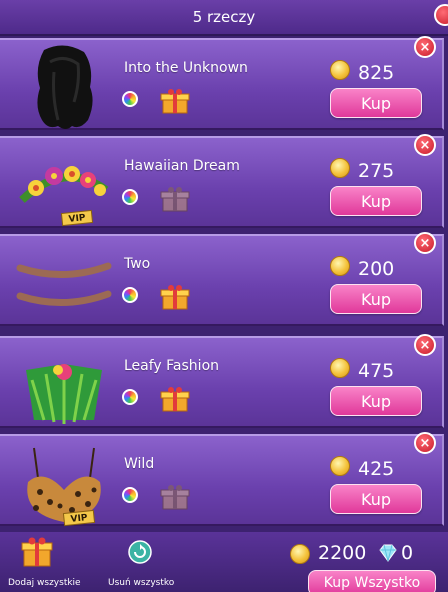 This screenshot has height=592, width=448. Describe the element at coordinates (139, 464) in the screenshot. I see `item-name: Wild` at that location.